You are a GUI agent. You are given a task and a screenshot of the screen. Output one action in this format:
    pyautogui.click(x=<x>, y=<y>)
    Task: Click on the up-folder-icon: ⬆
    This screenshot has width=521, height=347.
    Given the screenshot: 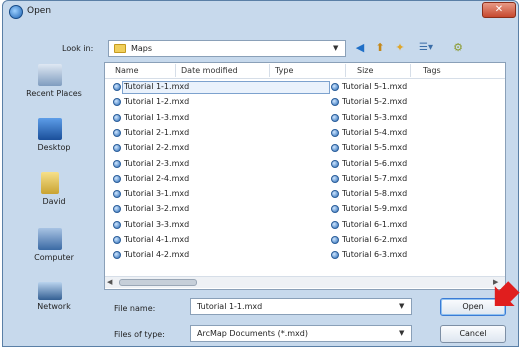 What is the action you would take?
    pyautogui.click(x=380, y=48)
    